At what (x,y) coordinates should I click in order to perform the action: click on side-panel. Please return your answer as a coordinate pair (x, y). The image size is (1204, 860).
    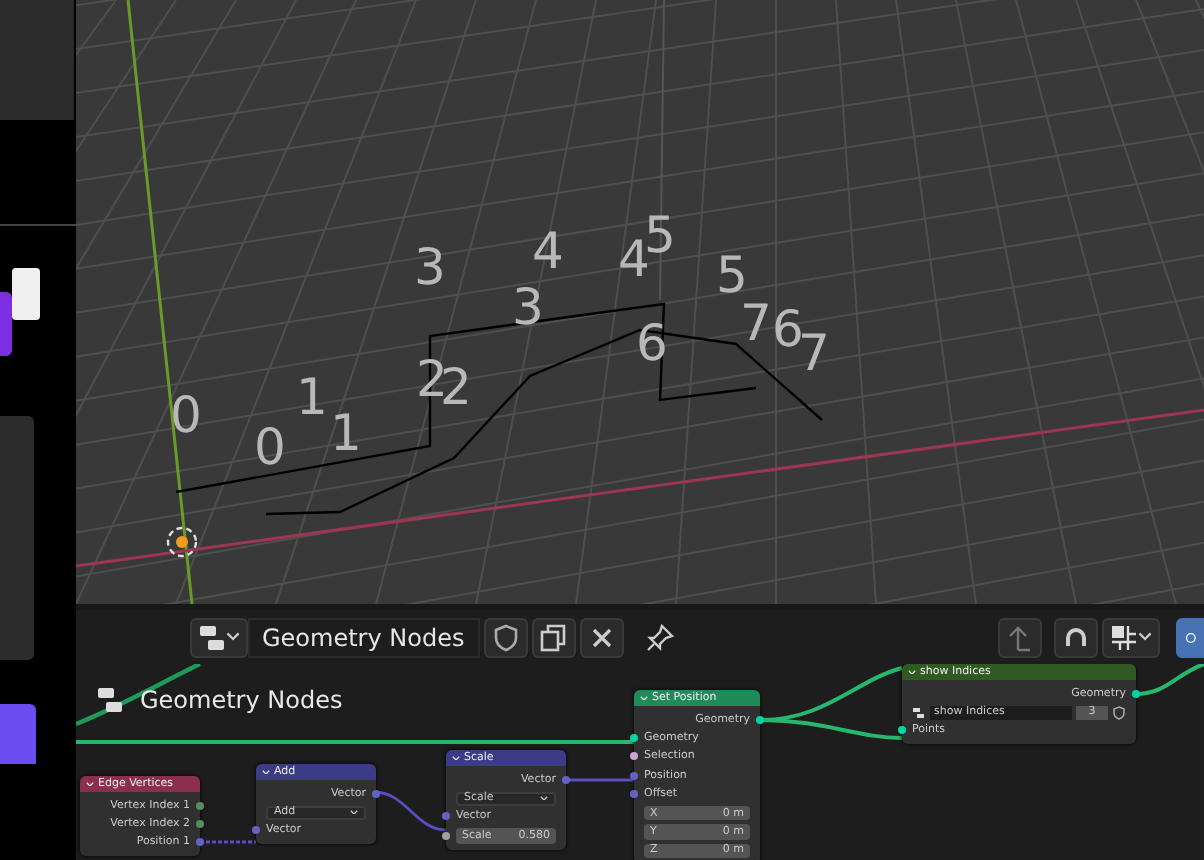
    Looking at the image, I should click on (37, 60).